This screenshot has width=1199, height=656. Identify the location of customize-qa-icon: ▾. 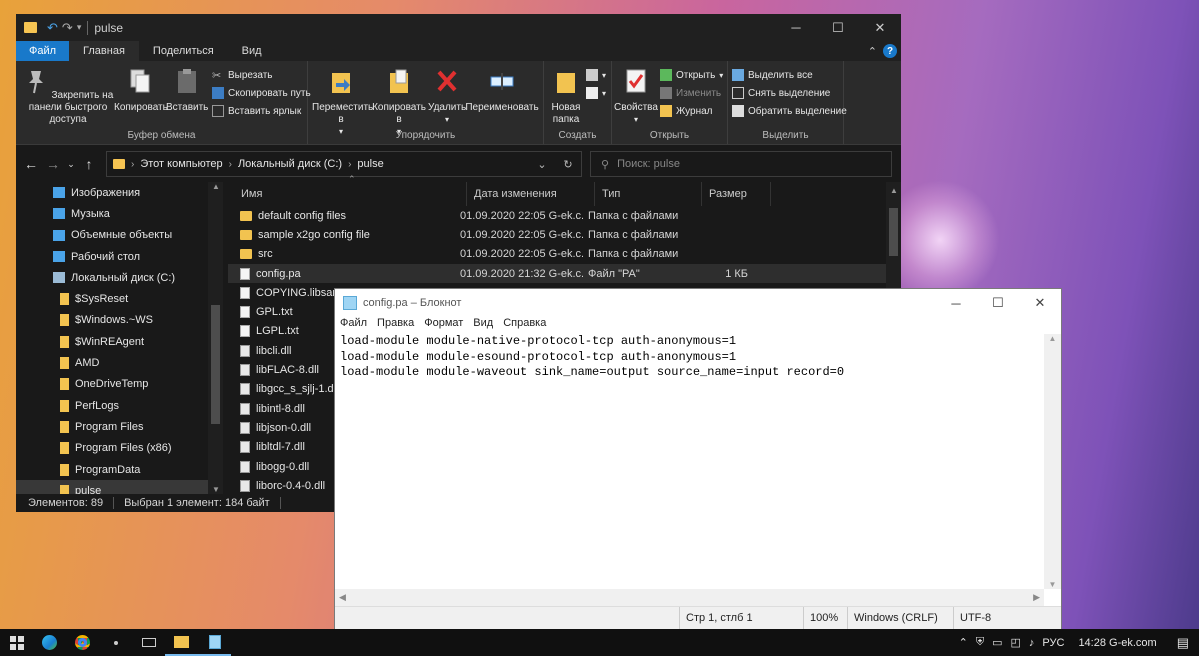
(79, 27).